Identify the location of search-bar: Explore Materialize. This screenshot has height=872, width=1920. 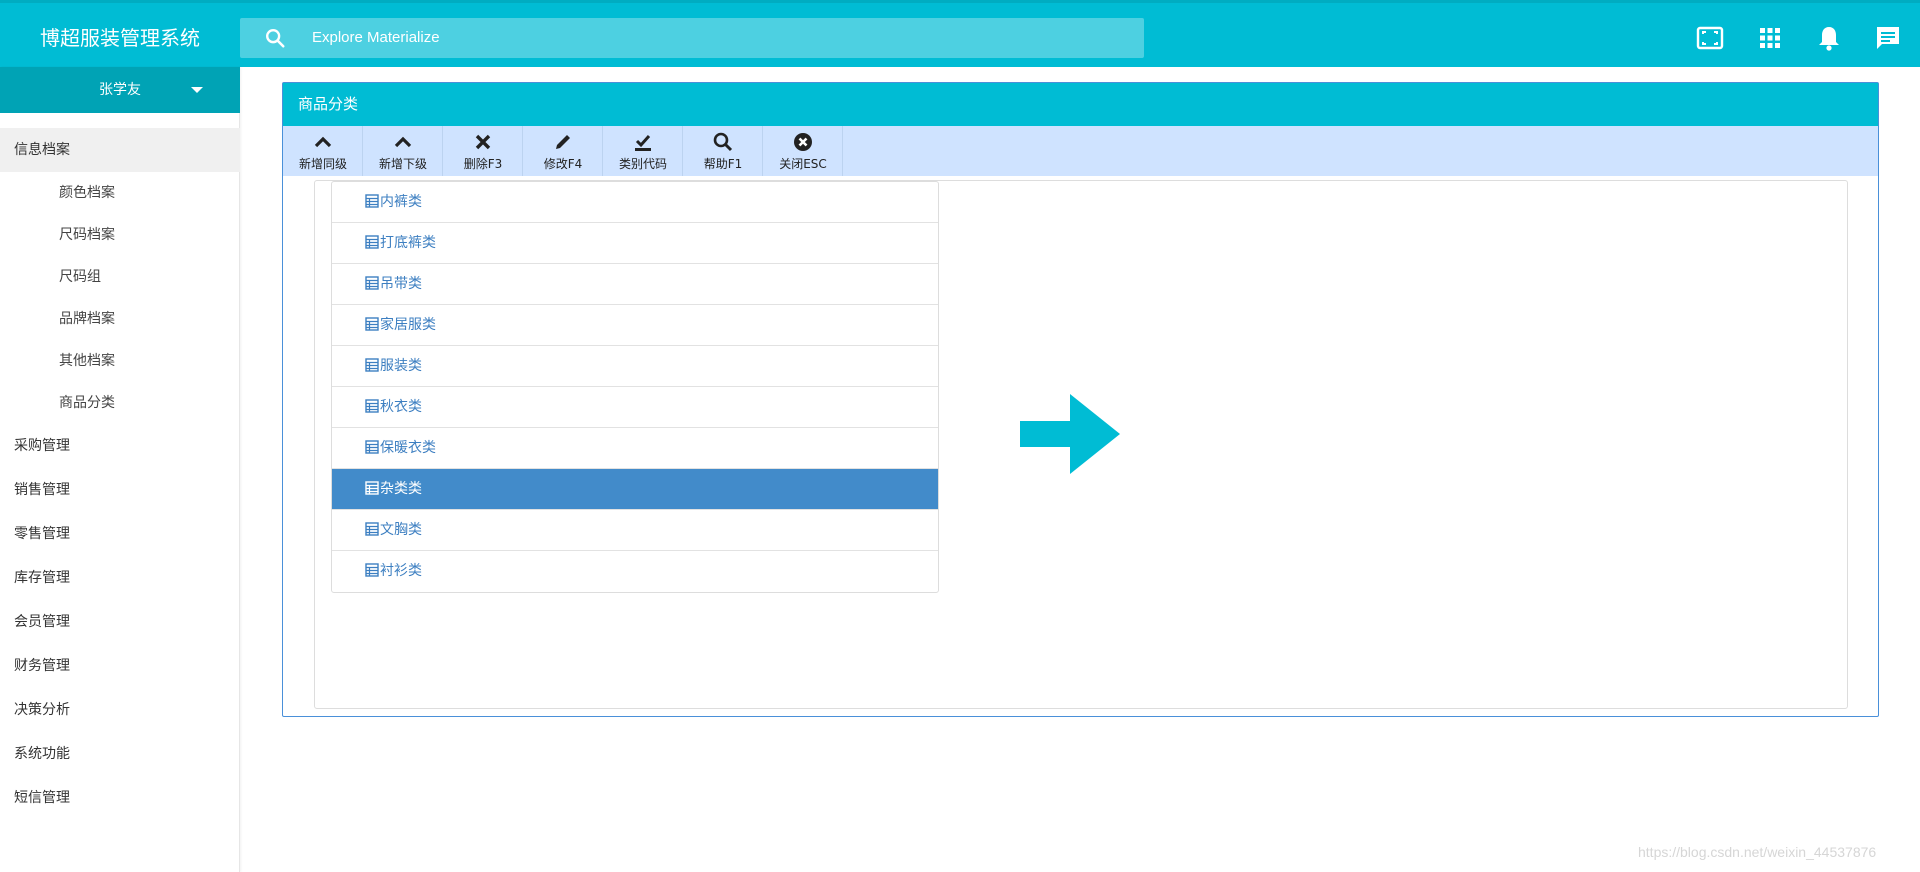
(692, 38).